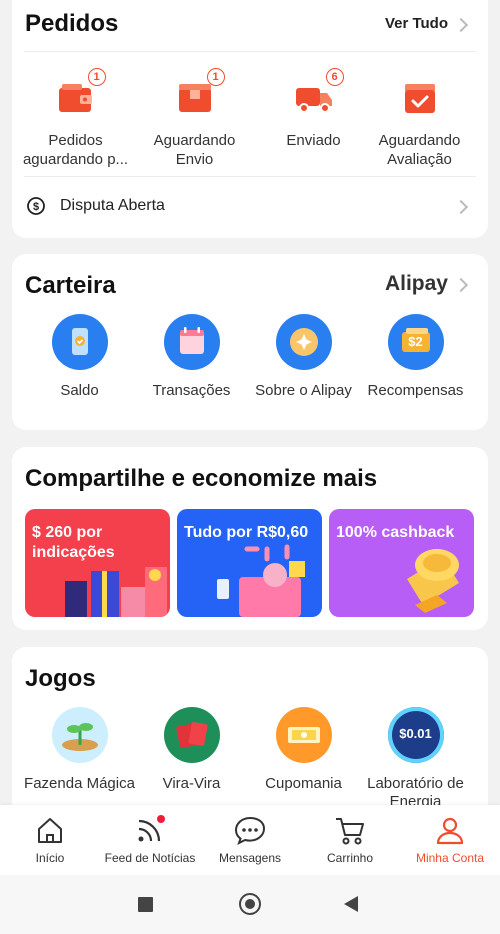 The height and width of the screenshot is (934, 500). Describe the element at coordinates (250, 830) in the screenshot. I see `chat-icon` at that location.